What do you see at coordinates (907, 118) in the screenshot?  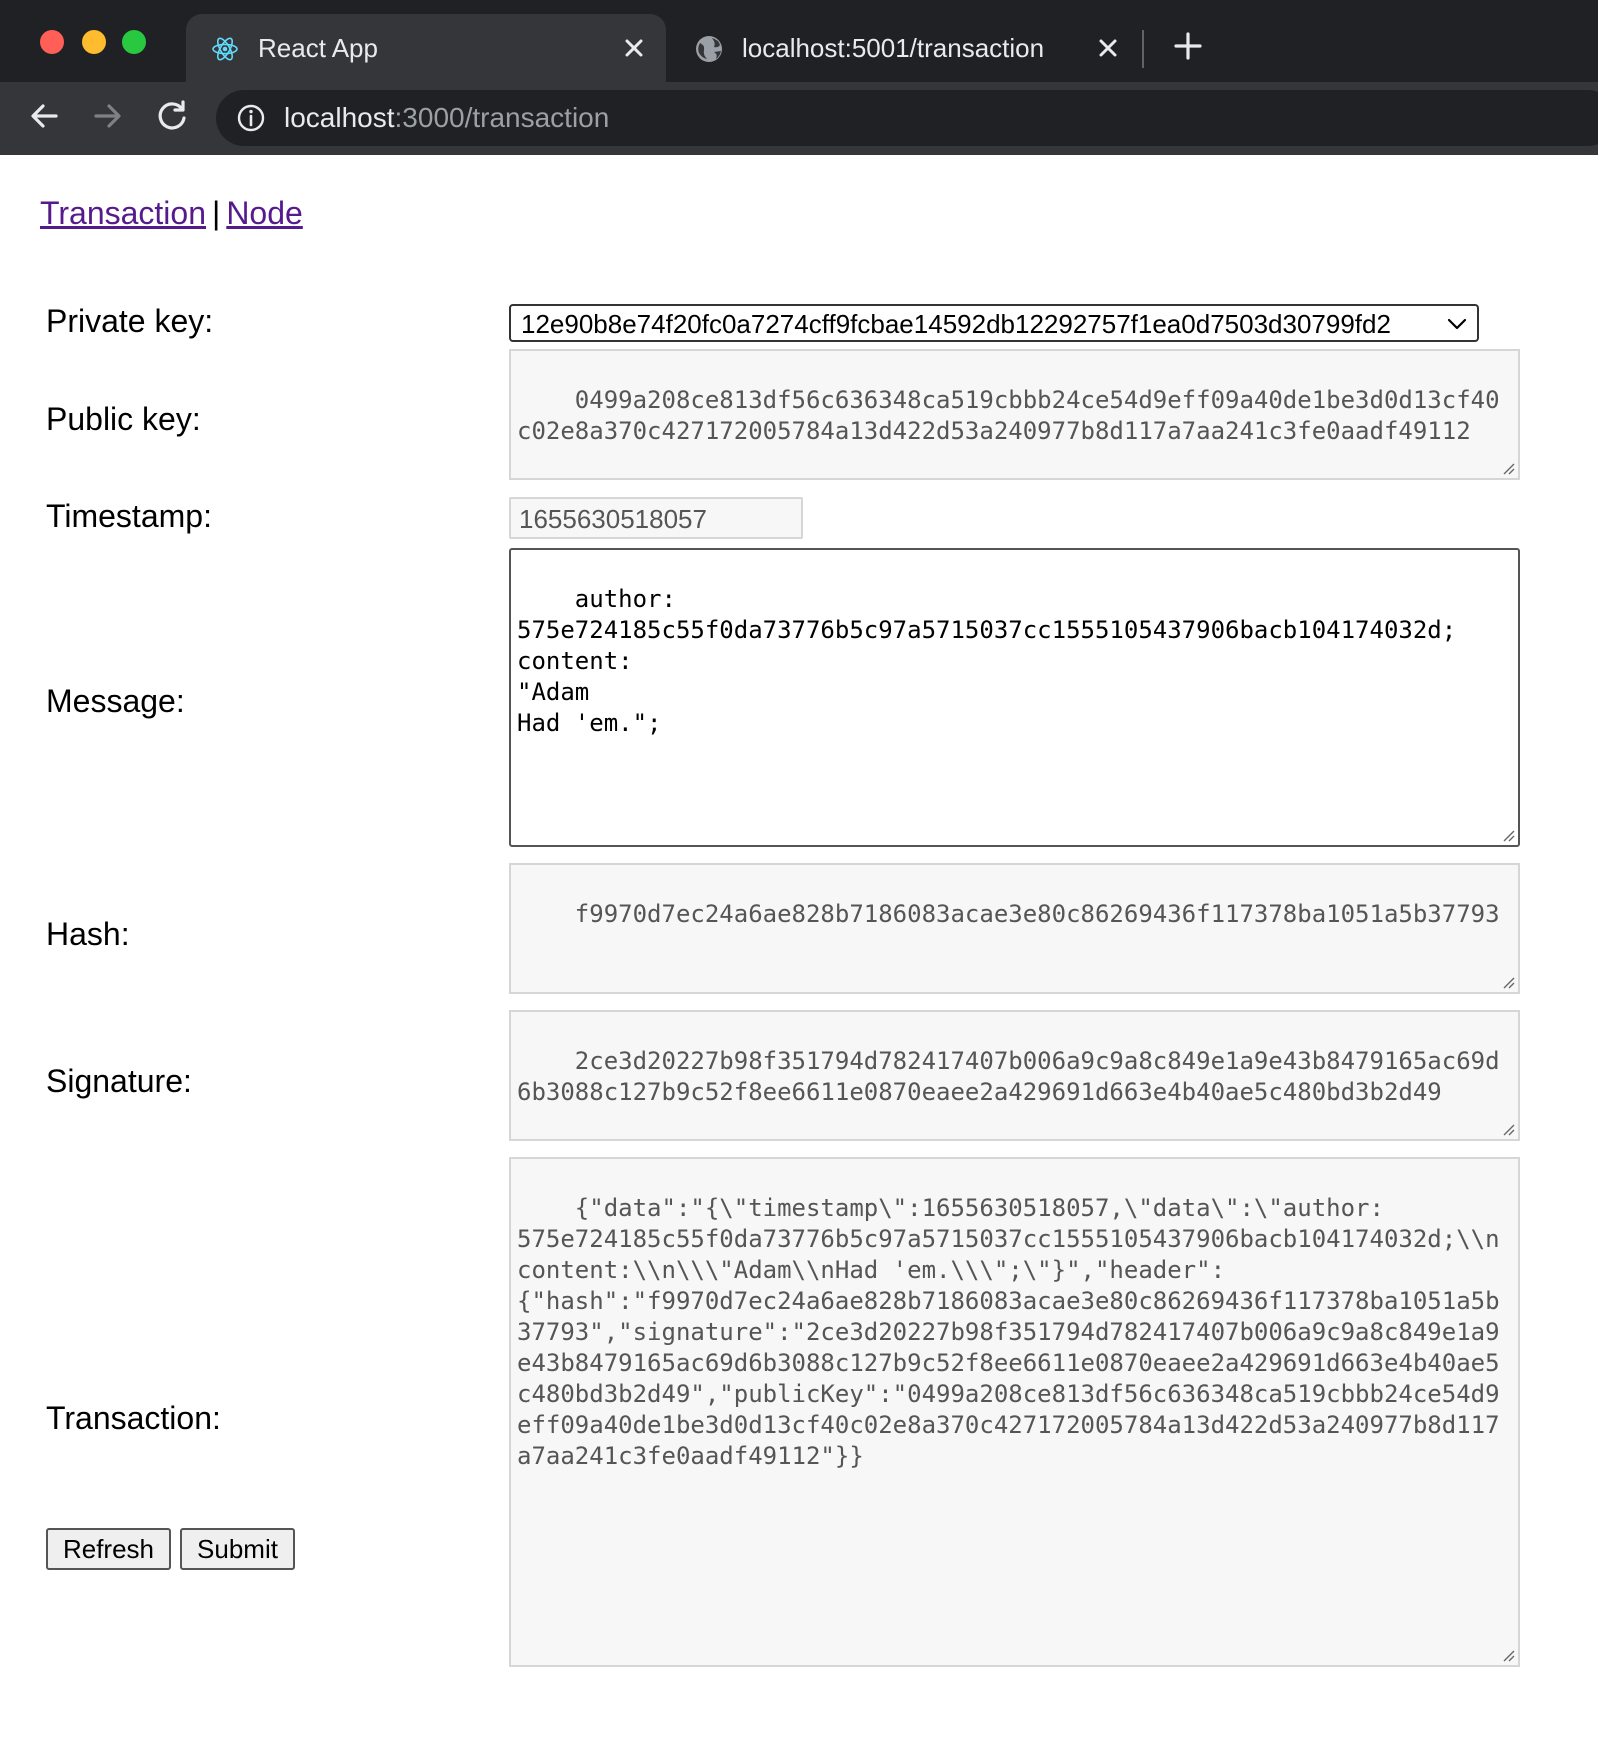 I see `address-bar: localhost:3000/transaction` at bounding box center [907, 118].